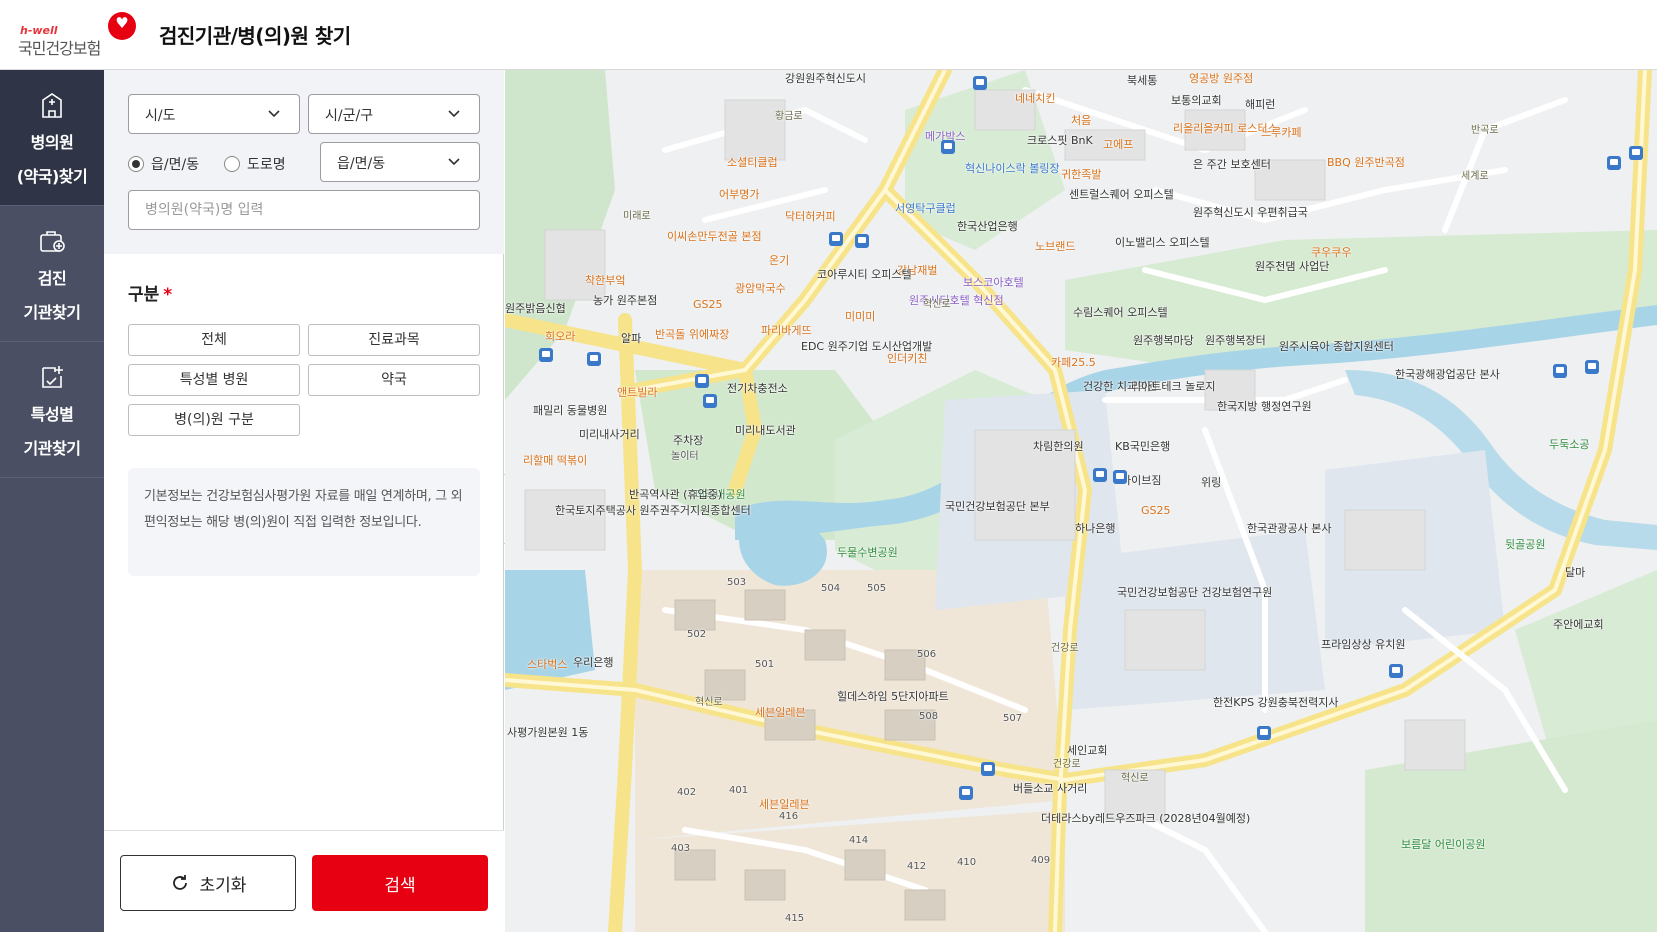 The image size is (1657, 932). I want to click on map-poi-label: 세인교회, so click(1087, 750).